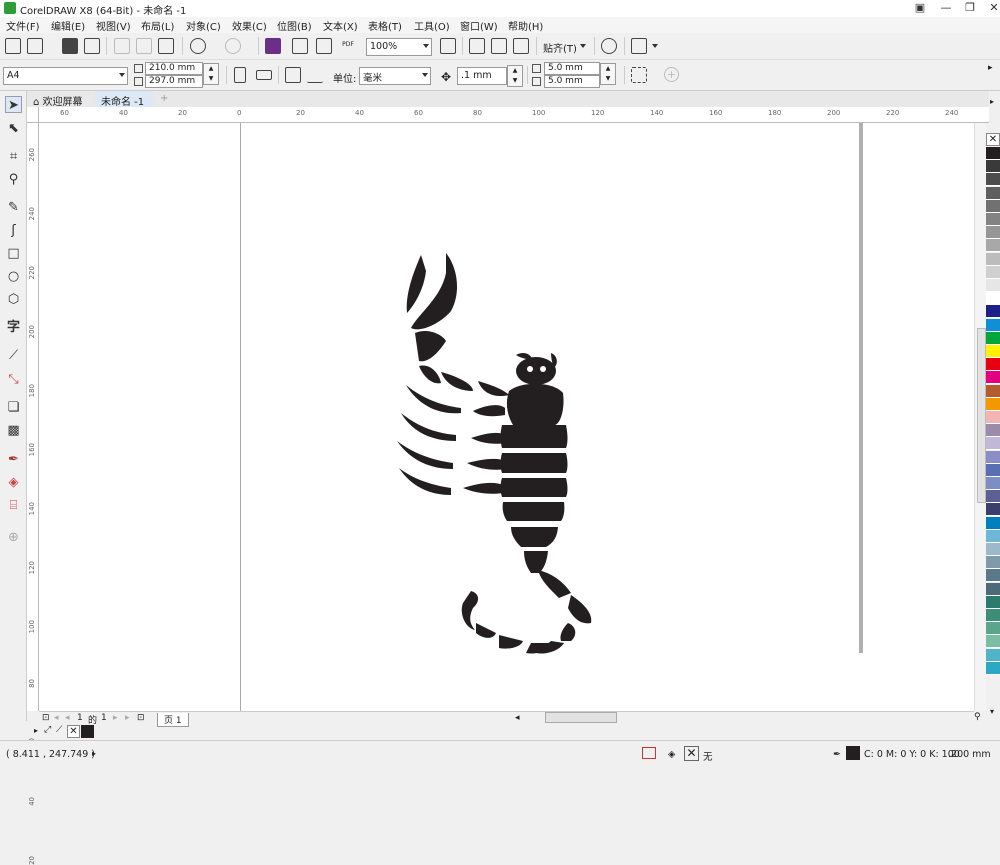 This screenshot has height=865, width=1000. Describe the element at coordinates (13, 379) in the screenshot. I see `connector-tool-icon: ⤡` at that location.